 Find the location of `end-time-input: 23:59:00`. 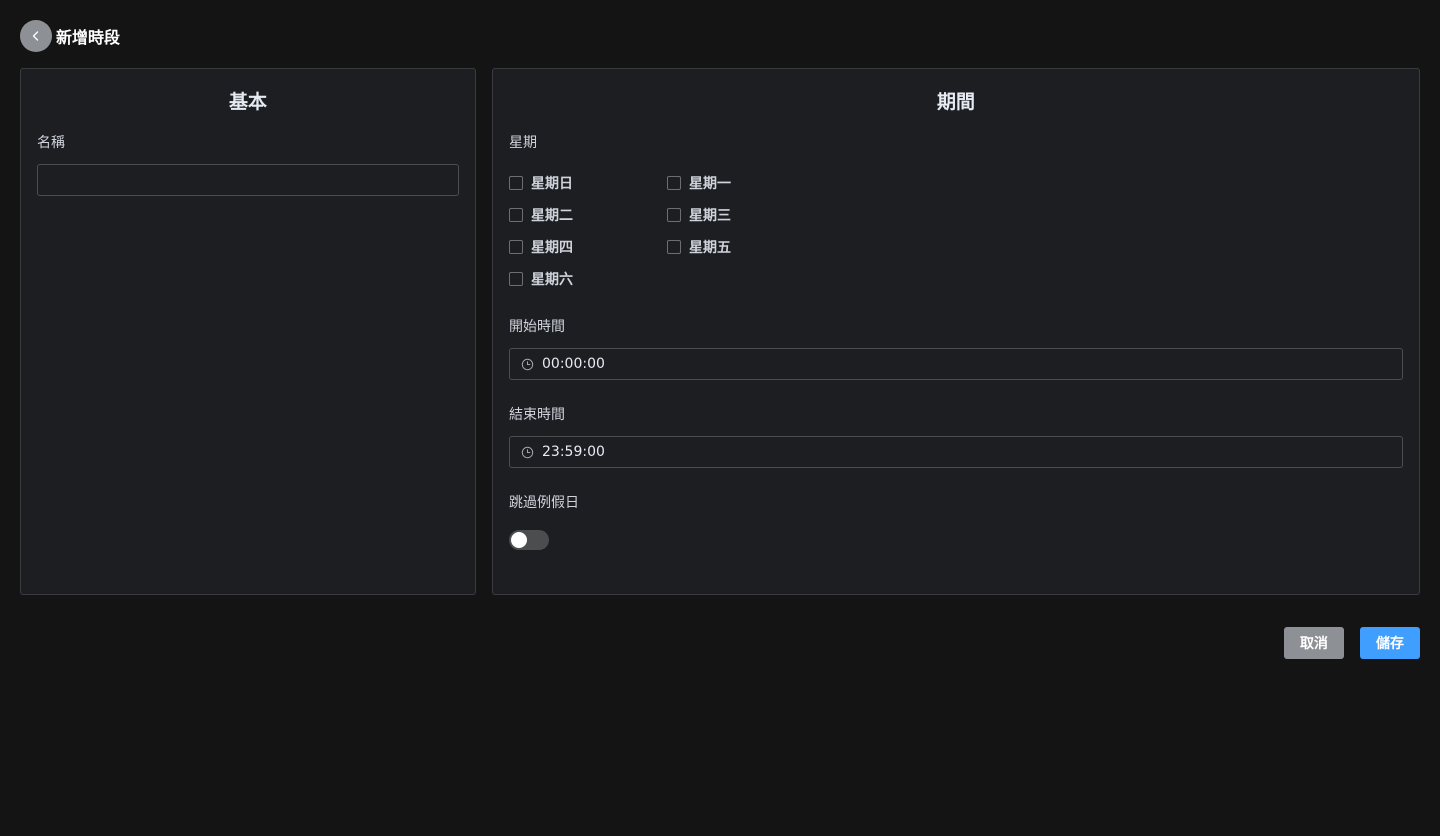

end-time-input: 23:59:00 is located at coordinates (956, 452).